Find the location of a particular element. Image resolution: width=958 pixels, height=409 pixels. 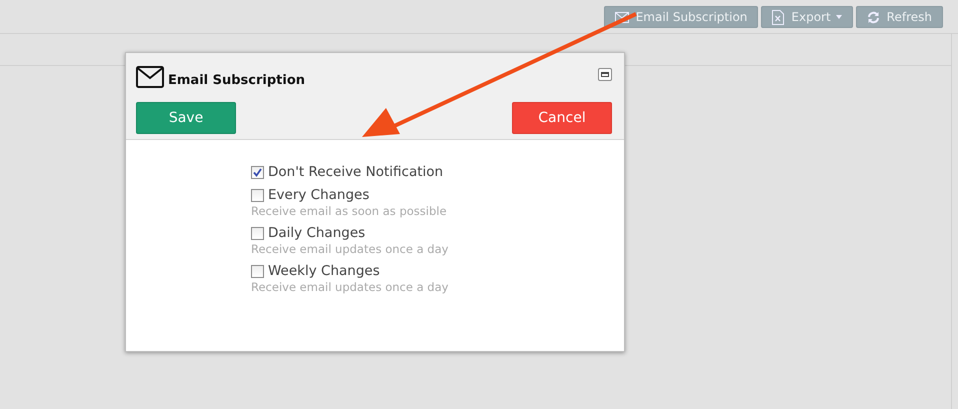

refresh-icon is located at coordinates (873, 17).